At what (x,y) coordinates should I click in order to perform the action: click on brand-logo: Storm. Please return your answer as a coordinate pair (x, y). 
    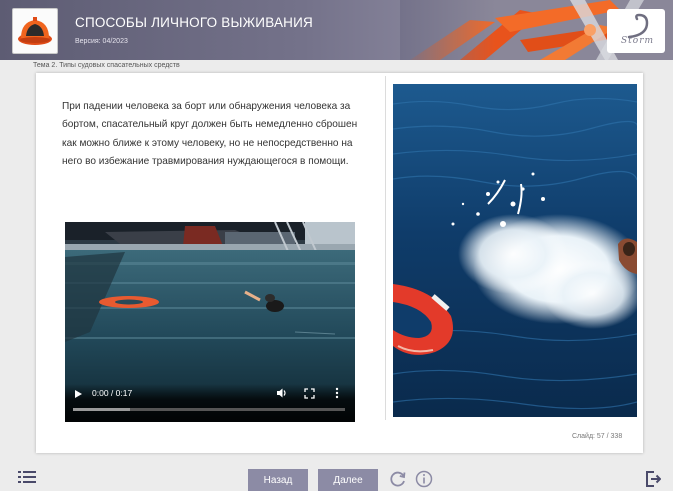
    Looking at the image, I should click on (636, 31).